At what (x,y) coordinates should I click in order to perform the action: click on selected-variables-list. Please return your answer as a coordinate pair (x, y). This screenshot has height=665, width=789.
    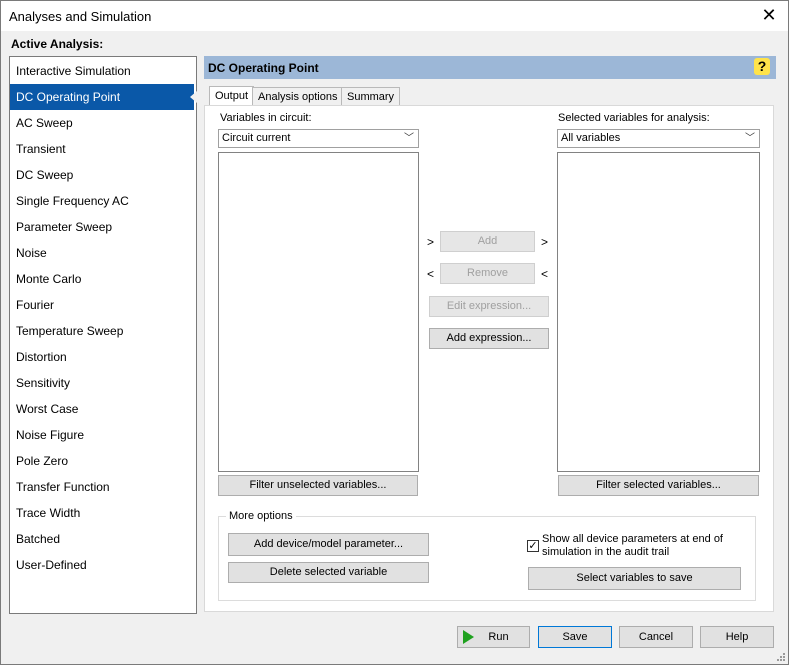
    Looking at the image, I should click on (658, 312).